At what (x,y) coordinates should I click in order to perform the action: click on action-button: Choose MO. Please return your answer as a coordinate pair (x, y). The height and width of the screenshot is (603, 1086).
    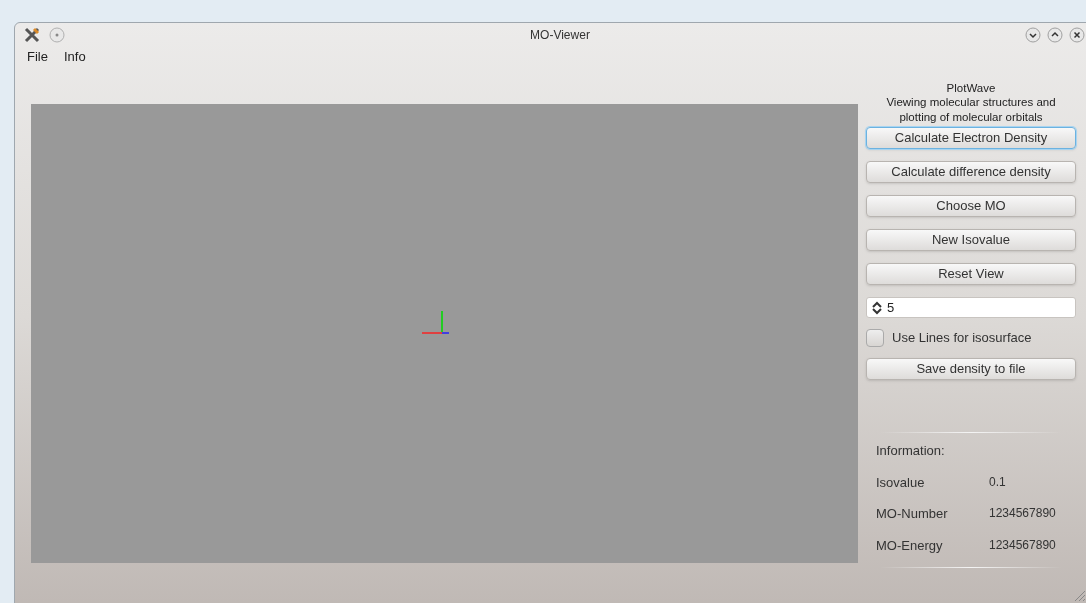
    Looking at the image, I should click on (971, 206).